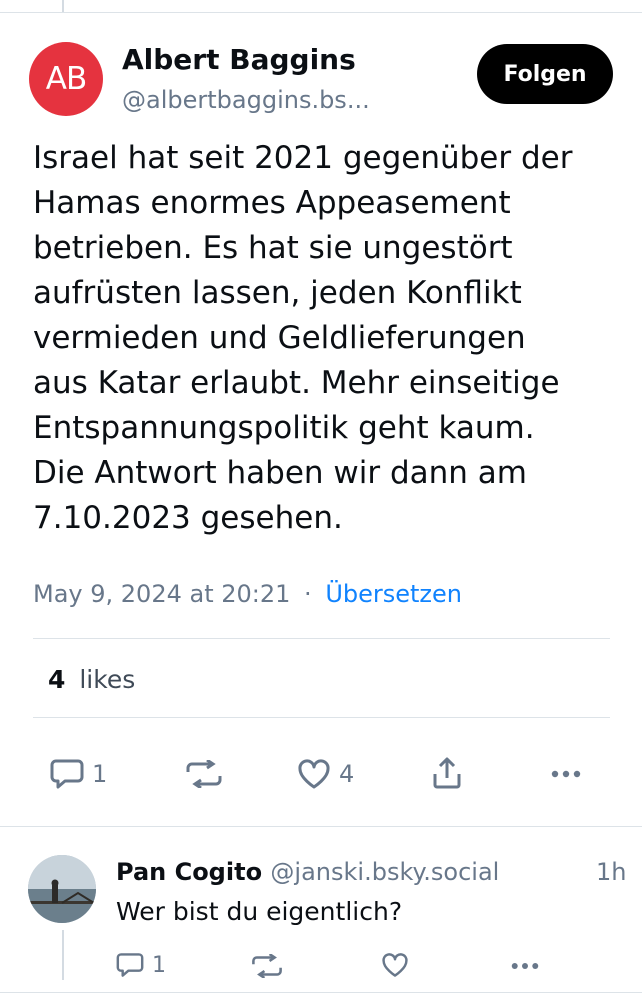 This screenshot has width=642, height=1000. I want to click on likes-divider, so click(321, 717).